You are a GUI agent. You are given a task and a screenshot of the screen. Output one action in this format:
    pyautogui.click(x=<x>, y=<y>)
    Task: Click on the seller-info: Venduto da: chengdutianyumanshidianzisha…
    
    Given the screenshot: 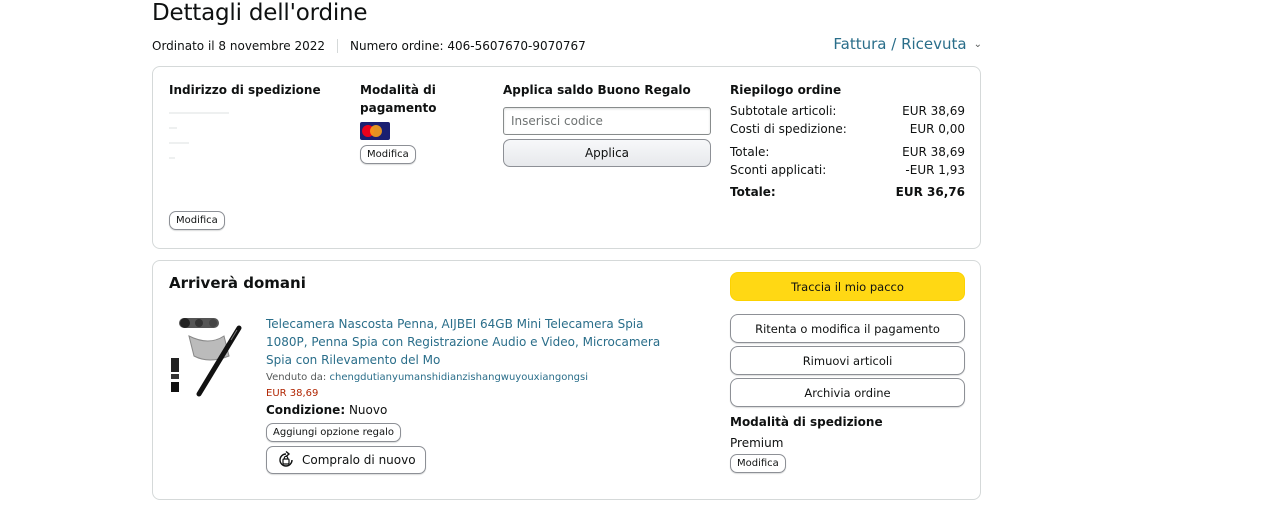 What is the action you would take?
    pyautogui.click(x=476, y=377)
    